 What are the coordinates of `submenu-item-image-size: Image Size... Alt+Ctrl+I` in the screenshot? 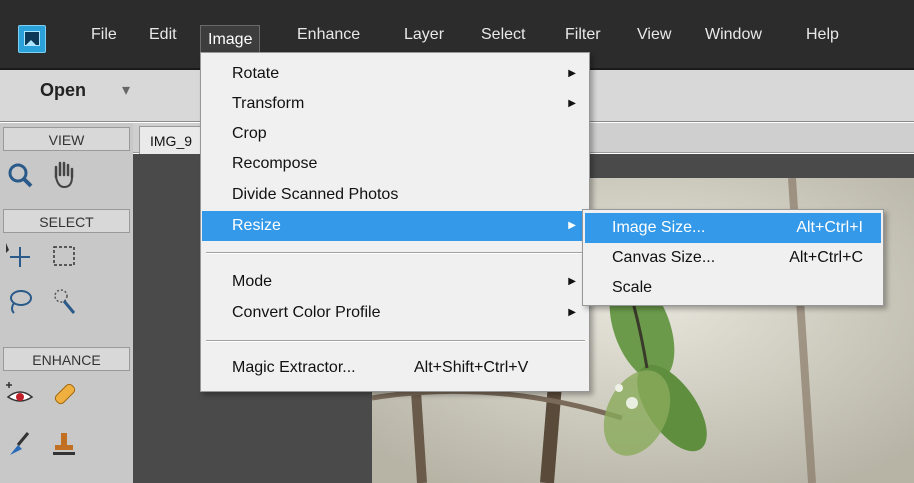 It's located at (733, 228).